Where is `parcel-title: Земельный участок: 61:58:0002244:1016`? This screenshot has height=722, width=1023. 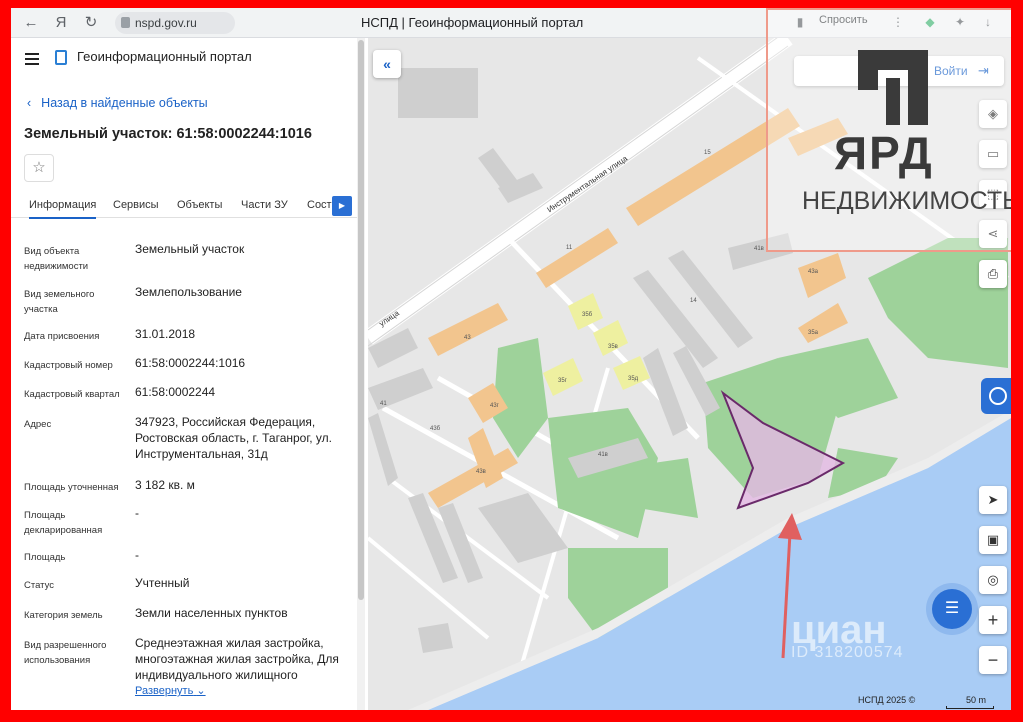
parcel-title: Земельный участок: 61:58:0002244:1016 is located at coordinates (168, 134).